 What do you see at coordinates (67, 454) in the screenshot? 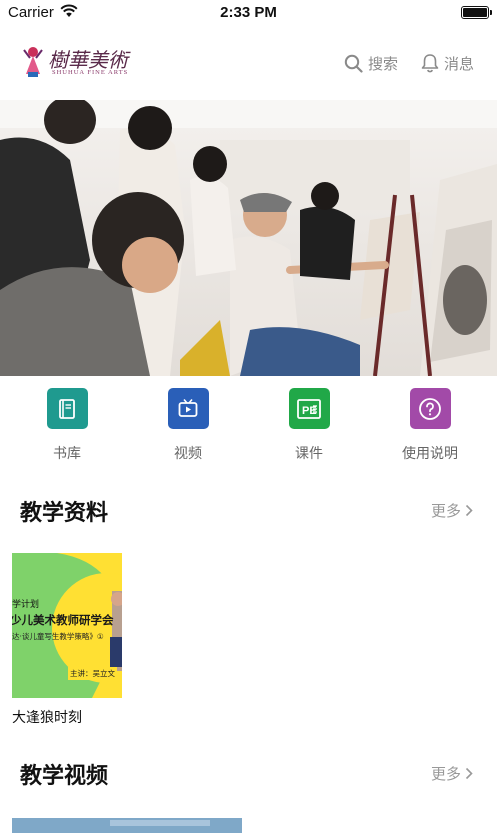
I see `quick-link-label: 书库` at bounding box center [67, 454].